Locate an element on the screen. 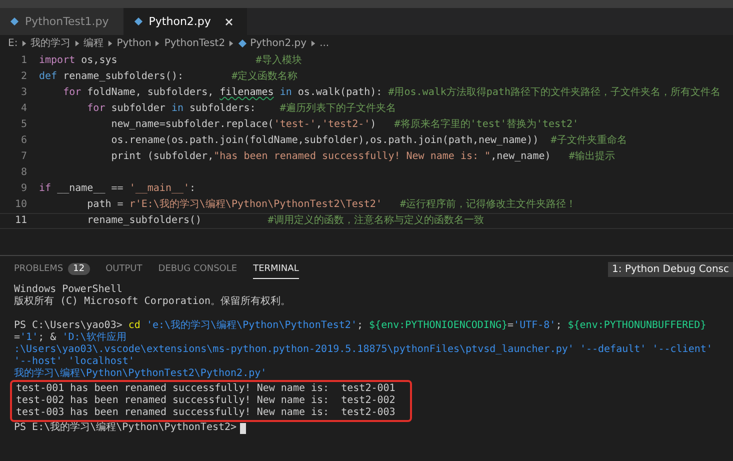 The height and width of the screenshot is (461, 733). breadcrumb-item: 我的学习 is located at coordinates (50, 43).